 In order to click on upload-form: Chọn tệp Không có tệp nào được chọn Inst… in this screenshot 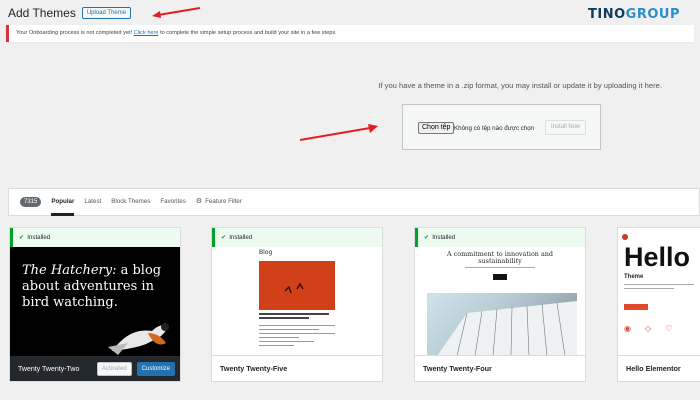, I will do `click(501, 127)`.